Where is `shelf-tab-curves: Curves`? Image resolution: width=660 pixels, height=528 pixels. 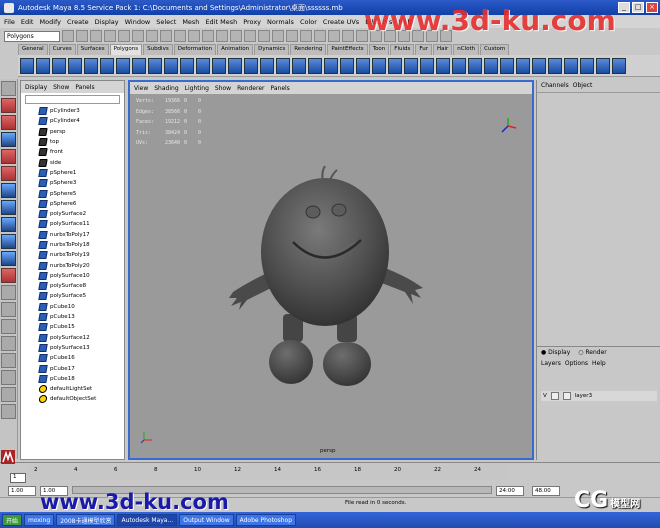
shelf-tab-curves: Curves is located at coordinates (62, 49).